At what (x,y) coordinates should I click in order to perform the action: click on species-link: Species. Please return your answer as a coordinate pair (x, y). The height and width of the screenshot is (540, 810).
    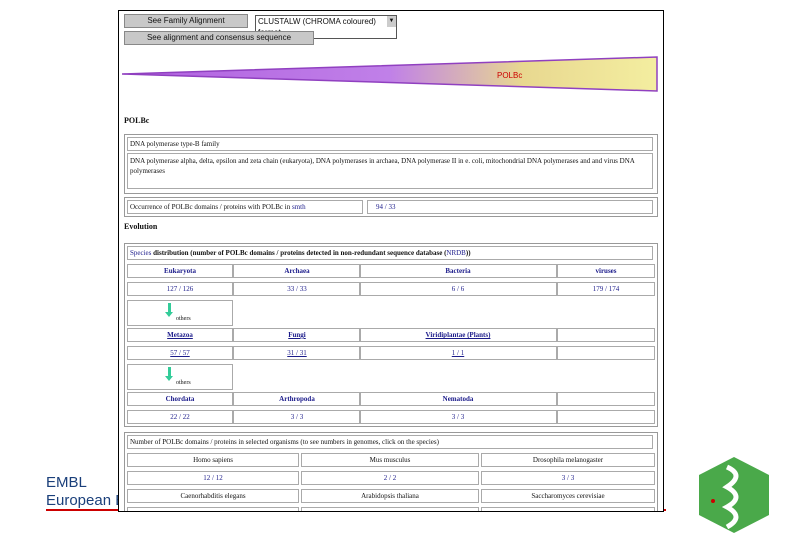
    Looking at the image, I should click on (140, 253).